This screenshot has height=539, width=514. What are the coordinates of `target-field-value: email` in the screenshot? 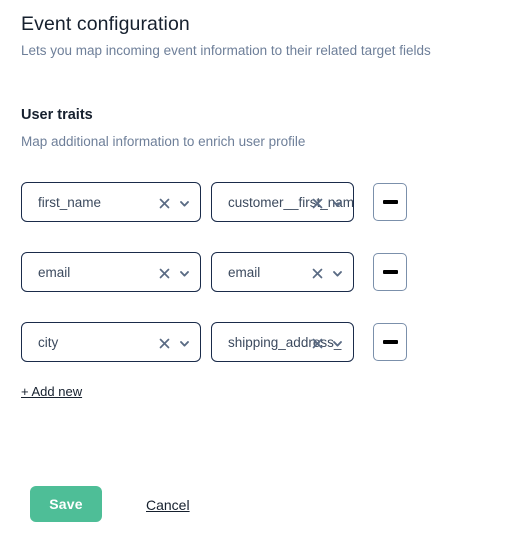 It's located at (244, 272).